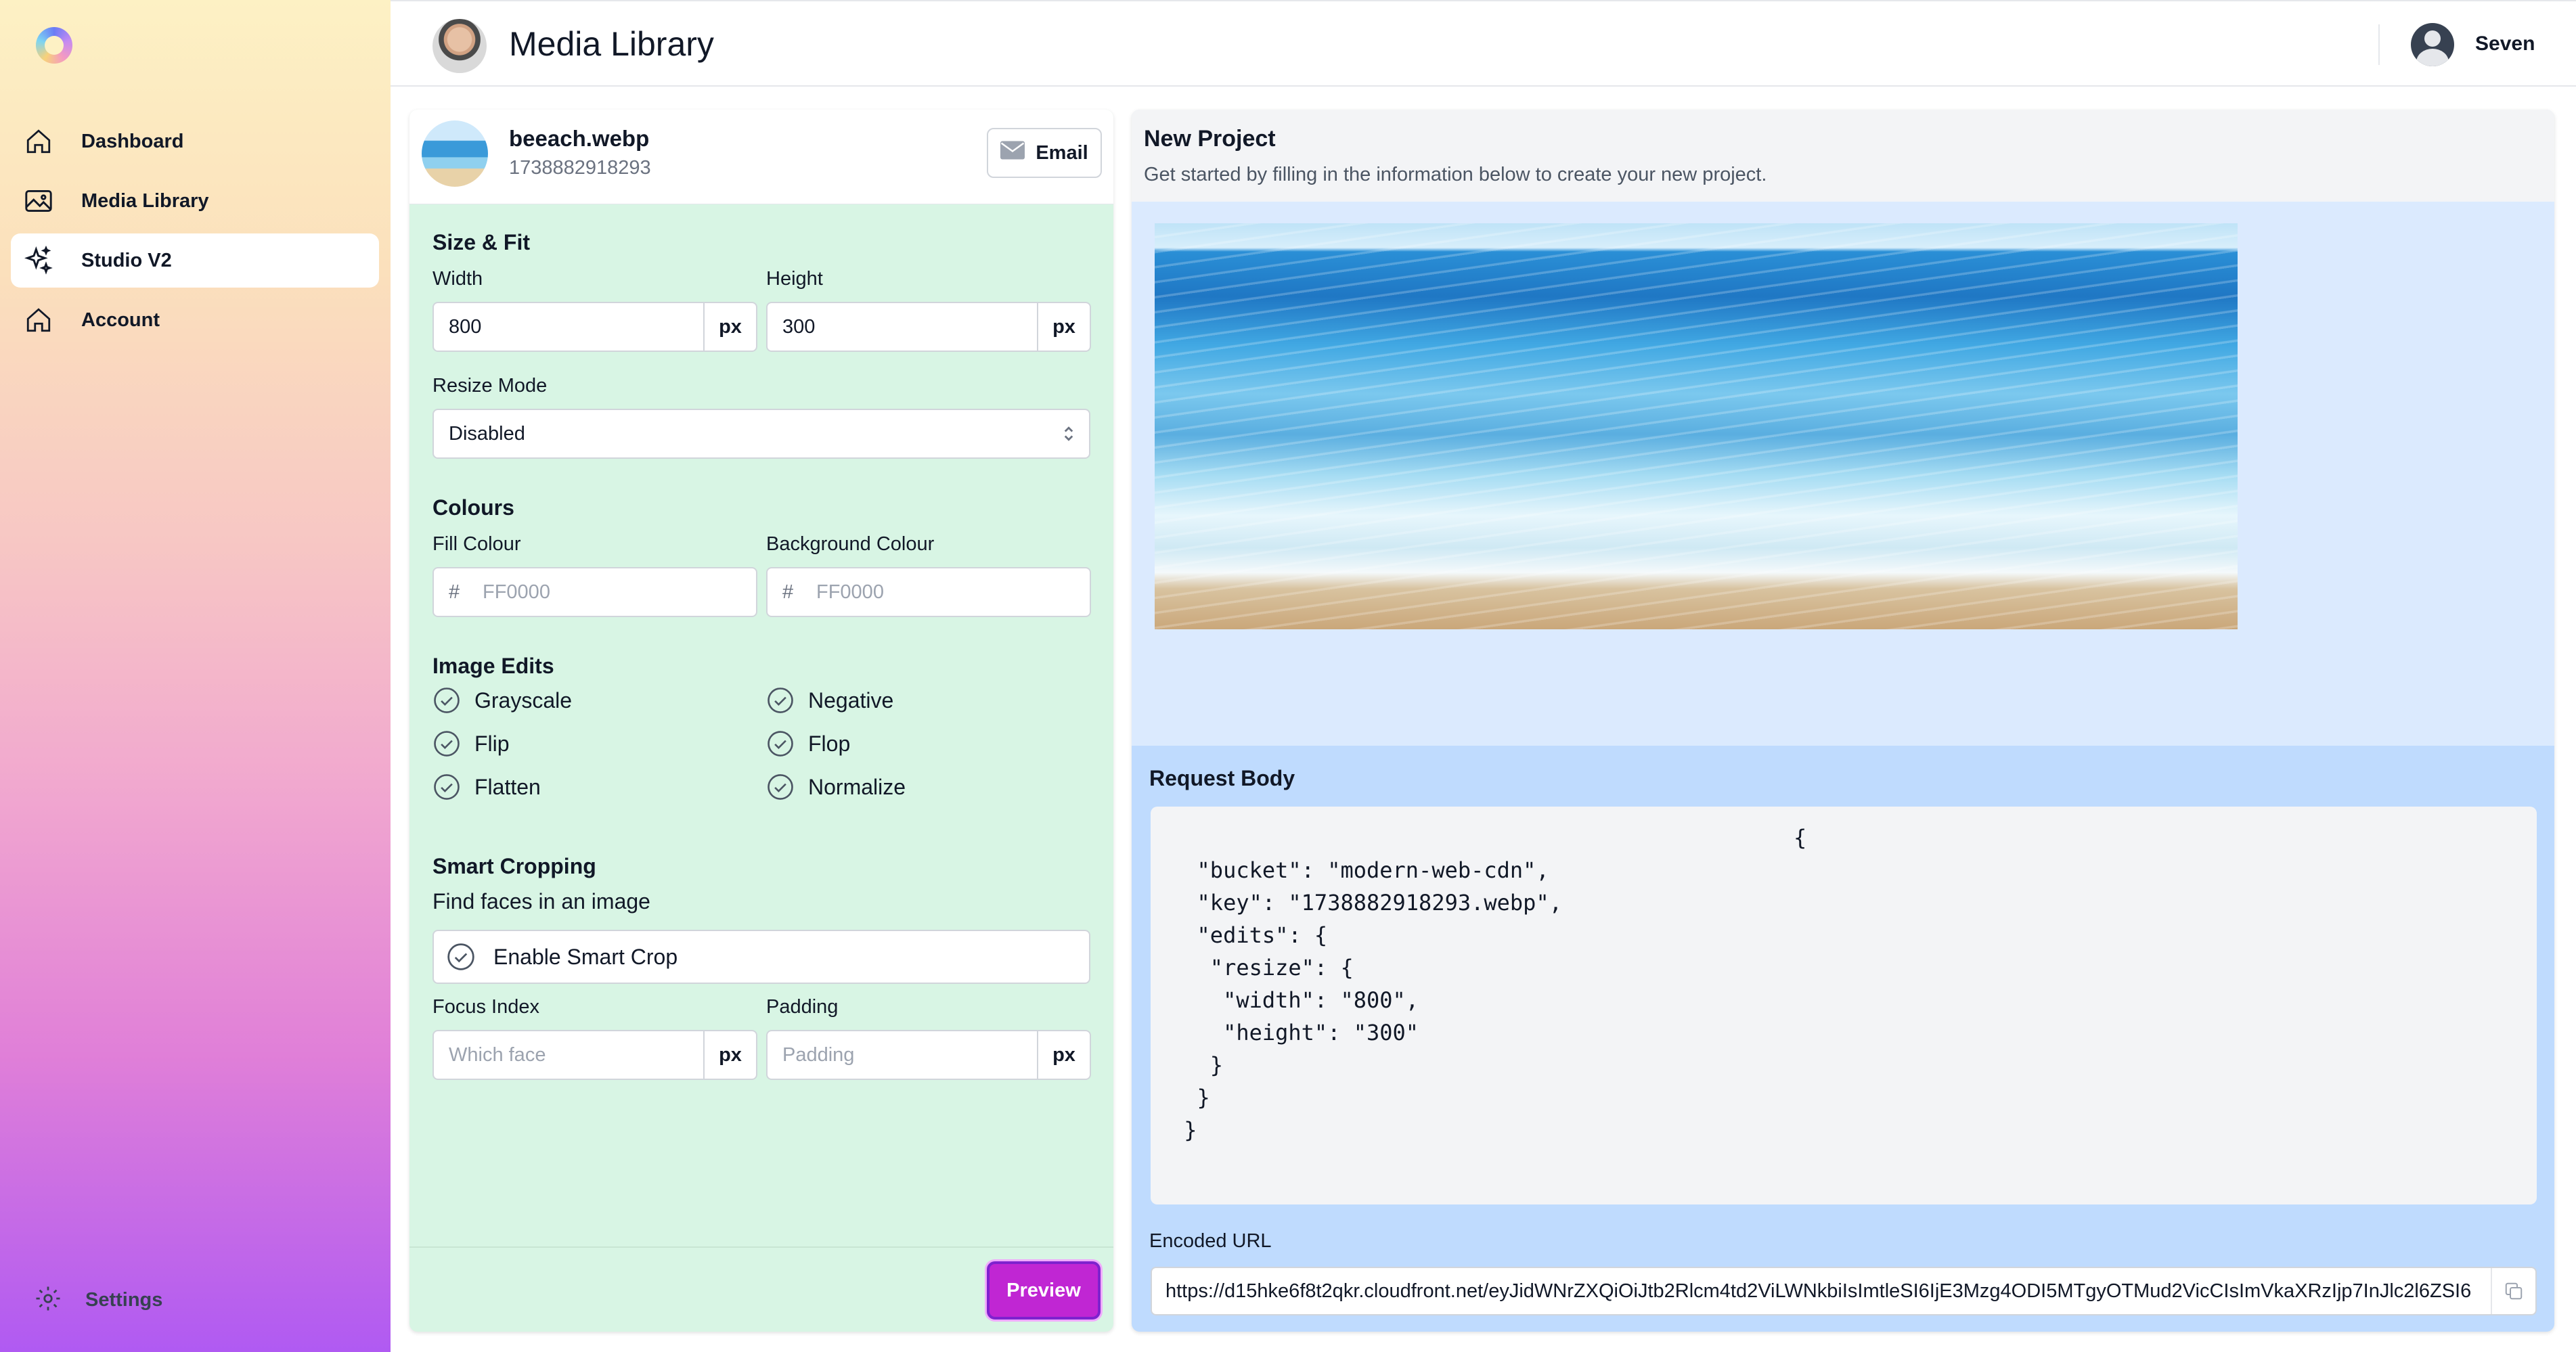  What do you see at coordinates (580, 168) in the screenshot?
I see `file-id: 1738882918293` at bounding box center [580, 168].